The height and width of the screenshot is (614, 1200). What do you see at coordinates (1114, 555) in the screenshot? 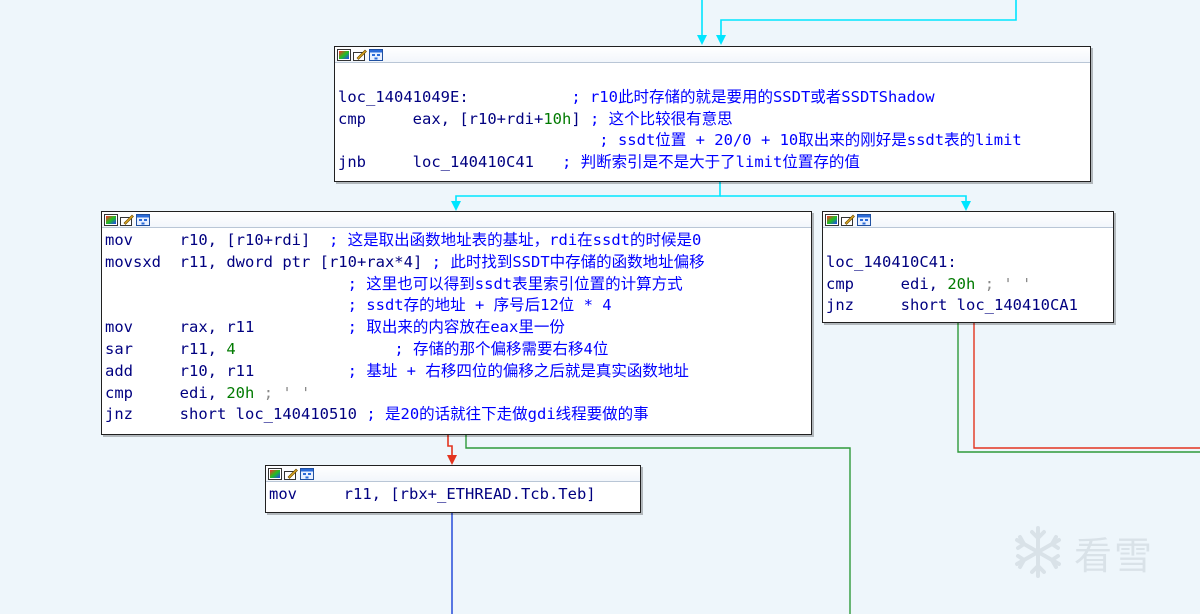
I see `watermark-text: 看雪` at bounding box center [1114, 555].